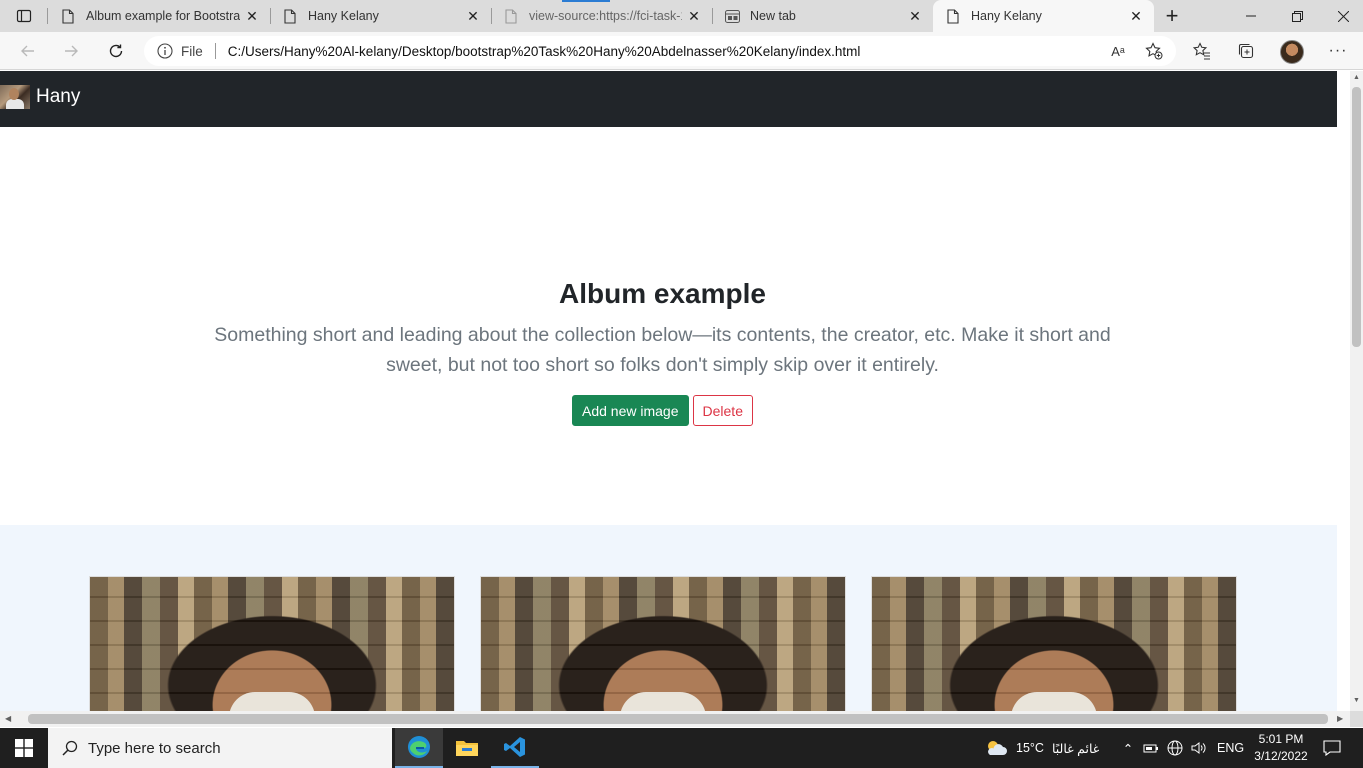 The width and height of the screenshot is (1363, 768). What do you see at coordinates (1356, 702) in the screenshot?
I see `scroll-down-arrow-icon: ▼` at bounding box center [1356, 702].